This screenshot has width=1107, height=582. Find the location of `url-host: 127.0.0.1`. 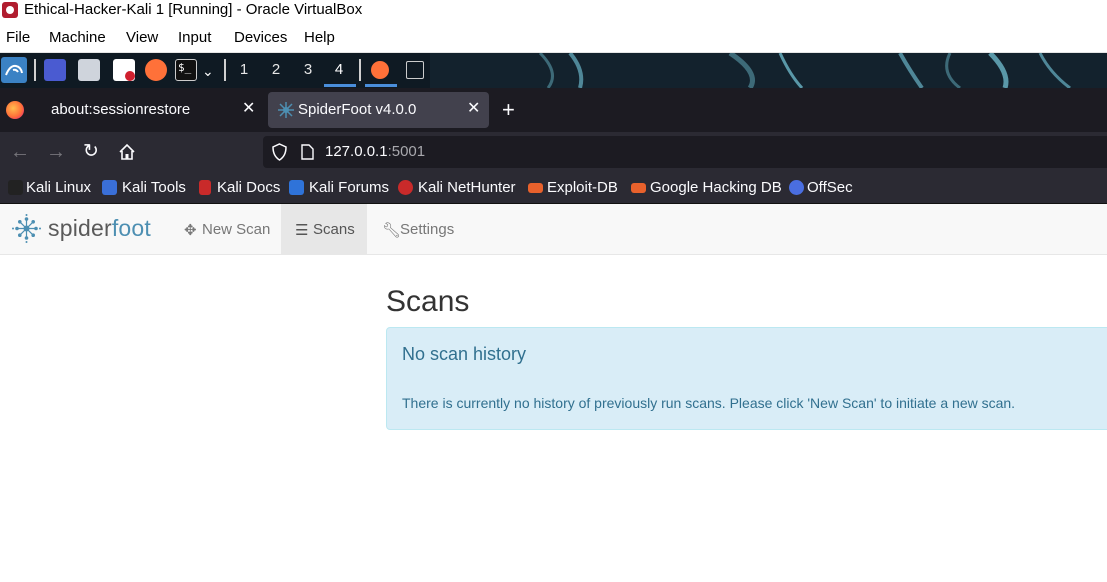

url-host: 127.0.0.1 is located at coordinates (356, 151).